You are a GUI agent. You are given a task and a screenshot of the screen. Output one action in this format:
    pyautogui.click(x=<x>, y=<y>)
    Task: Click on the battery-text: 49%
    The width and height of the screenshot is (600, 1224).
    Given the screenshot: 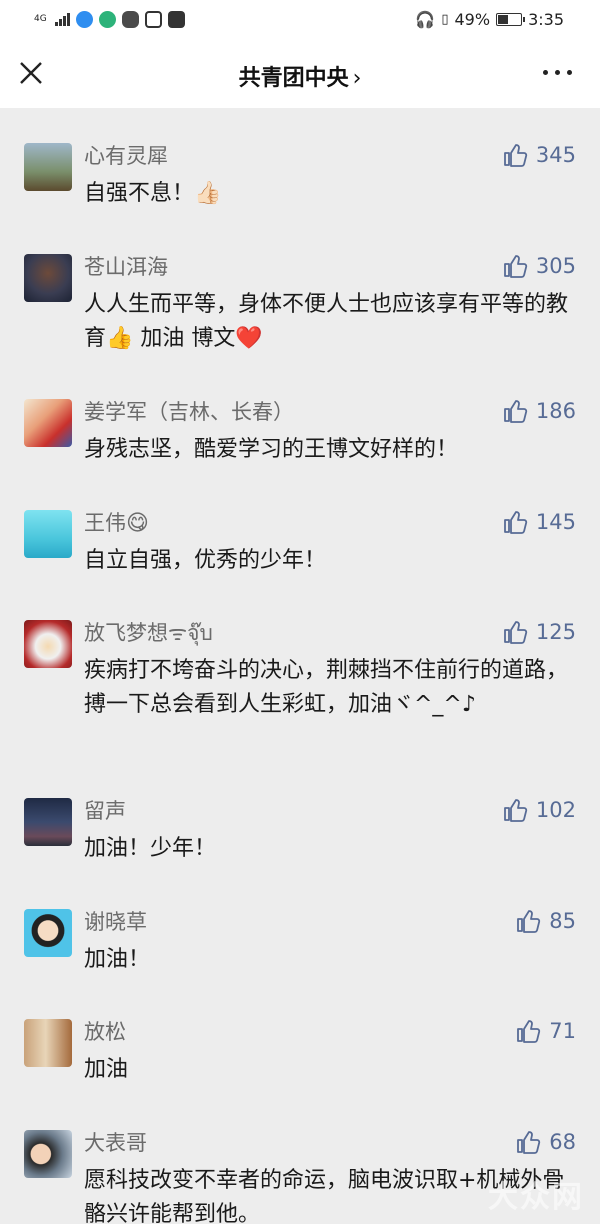 What is the action you would take?
    pyautogui.click(x=472, y=19)
    